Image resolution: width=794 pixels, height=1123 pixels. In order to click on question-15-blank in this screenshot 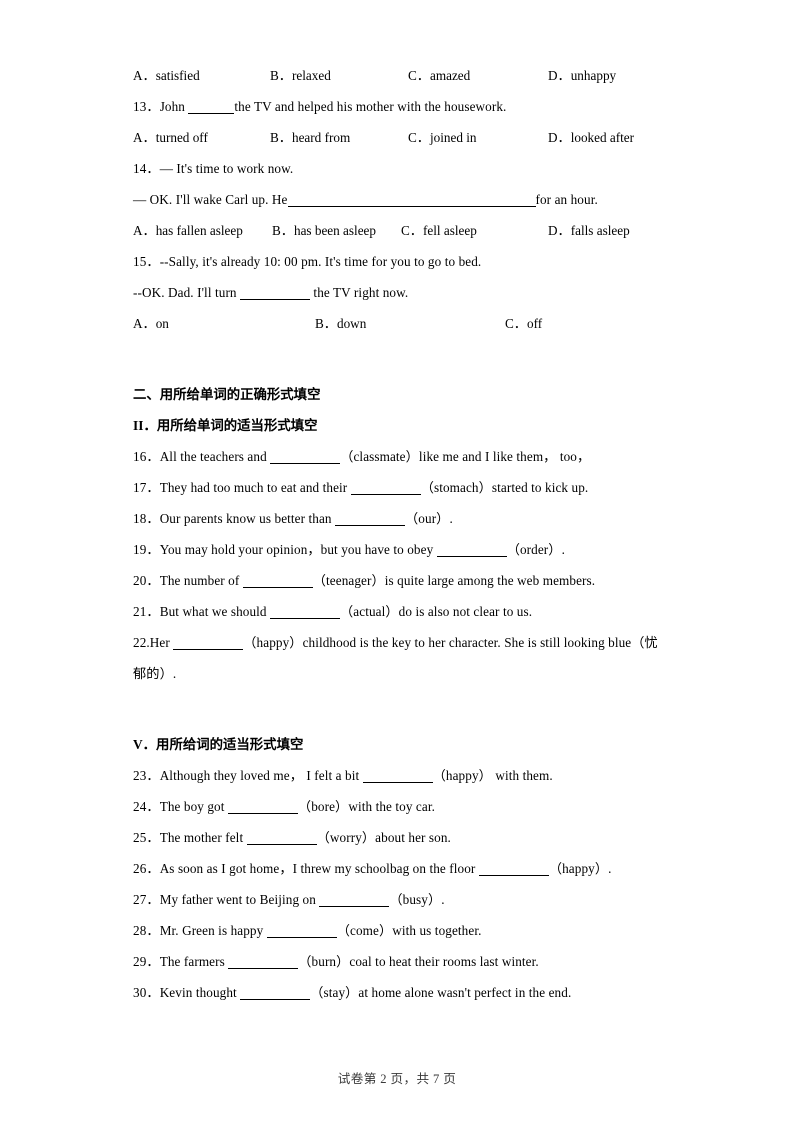, I will do `click(275, 293)`.